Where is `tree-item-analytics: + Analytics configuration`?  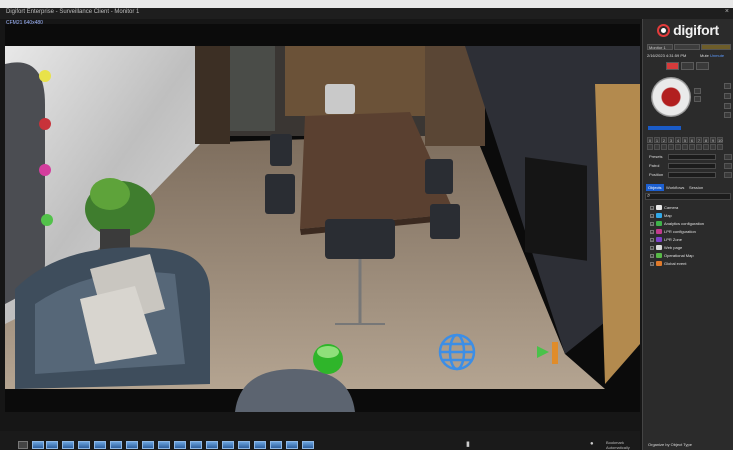 tree-item-analytics: + Analytics configuration is located at coordinates (677, 223).